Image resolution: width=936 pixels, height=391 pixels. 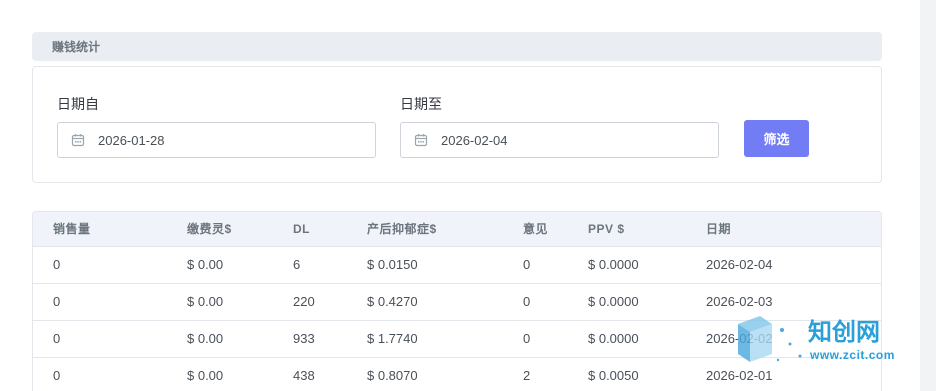 I want to click on table-cell: 933, so click(x=310, y=339).